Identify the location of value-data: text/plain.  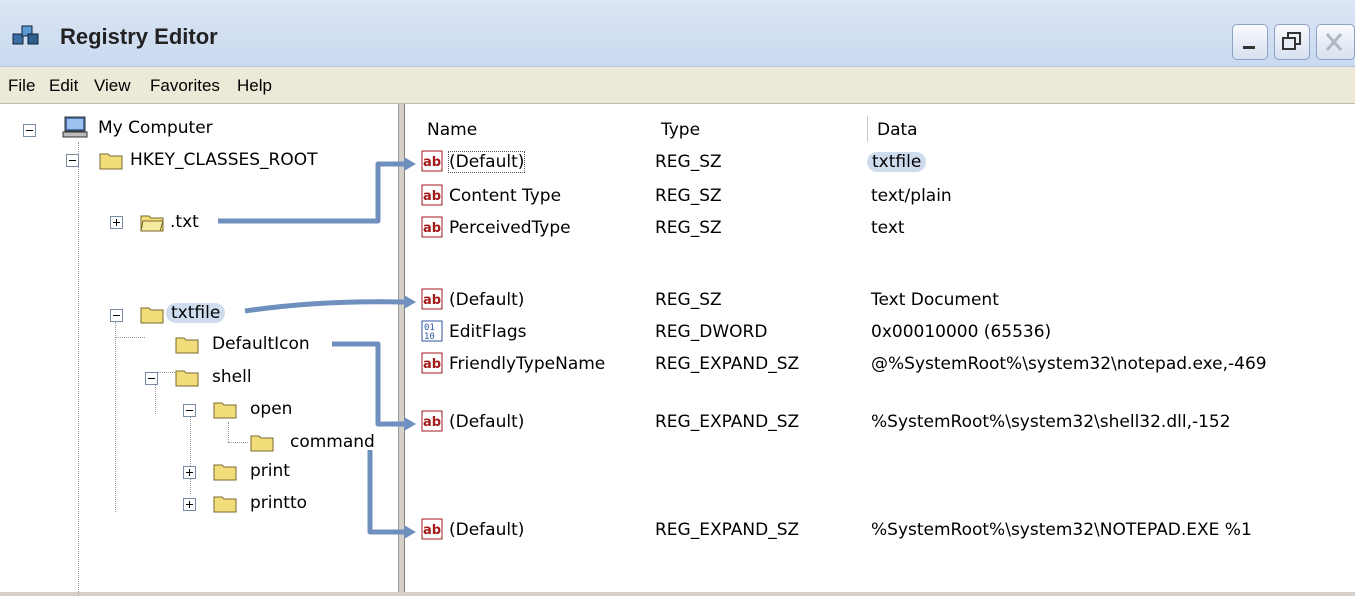
(911, 196).